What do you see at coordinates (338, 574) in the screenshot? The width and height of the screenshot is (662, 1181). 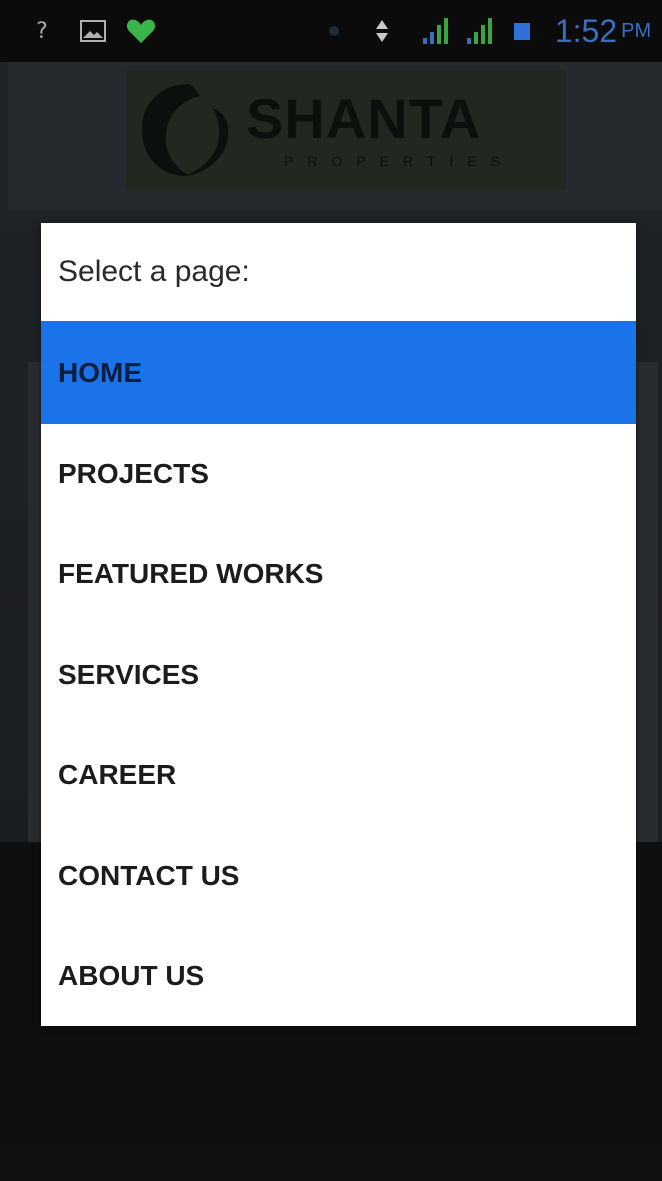 I see `menu-item-featured-works: FEATURED WORKS` at bounding box center [338, 574].